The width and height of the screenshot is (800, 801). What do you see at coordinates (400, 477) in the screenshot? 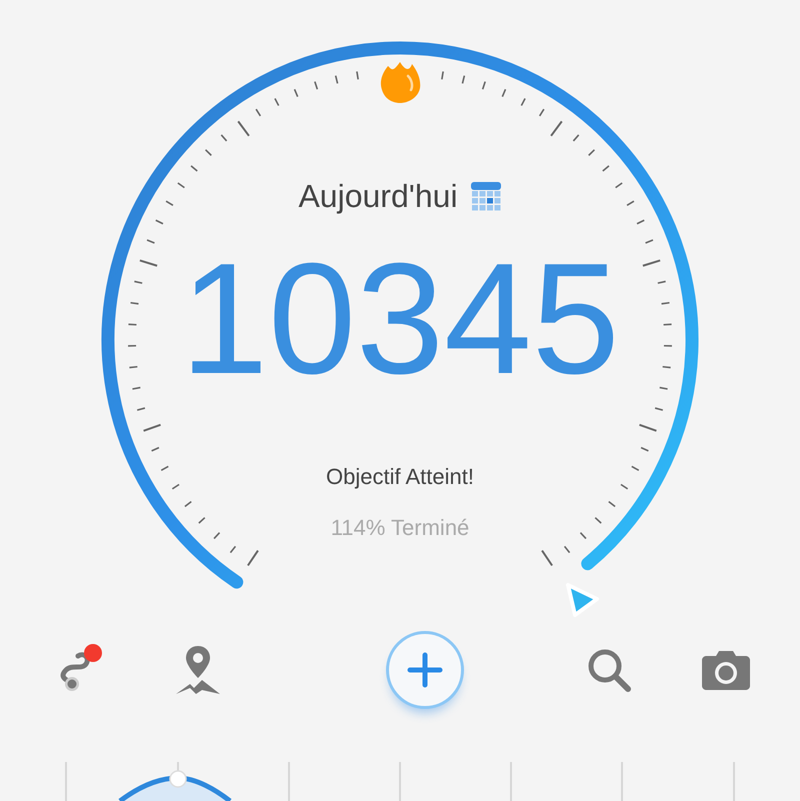
I see `goal-status: Objectif Atteint!` at bounding box center [400, 477].